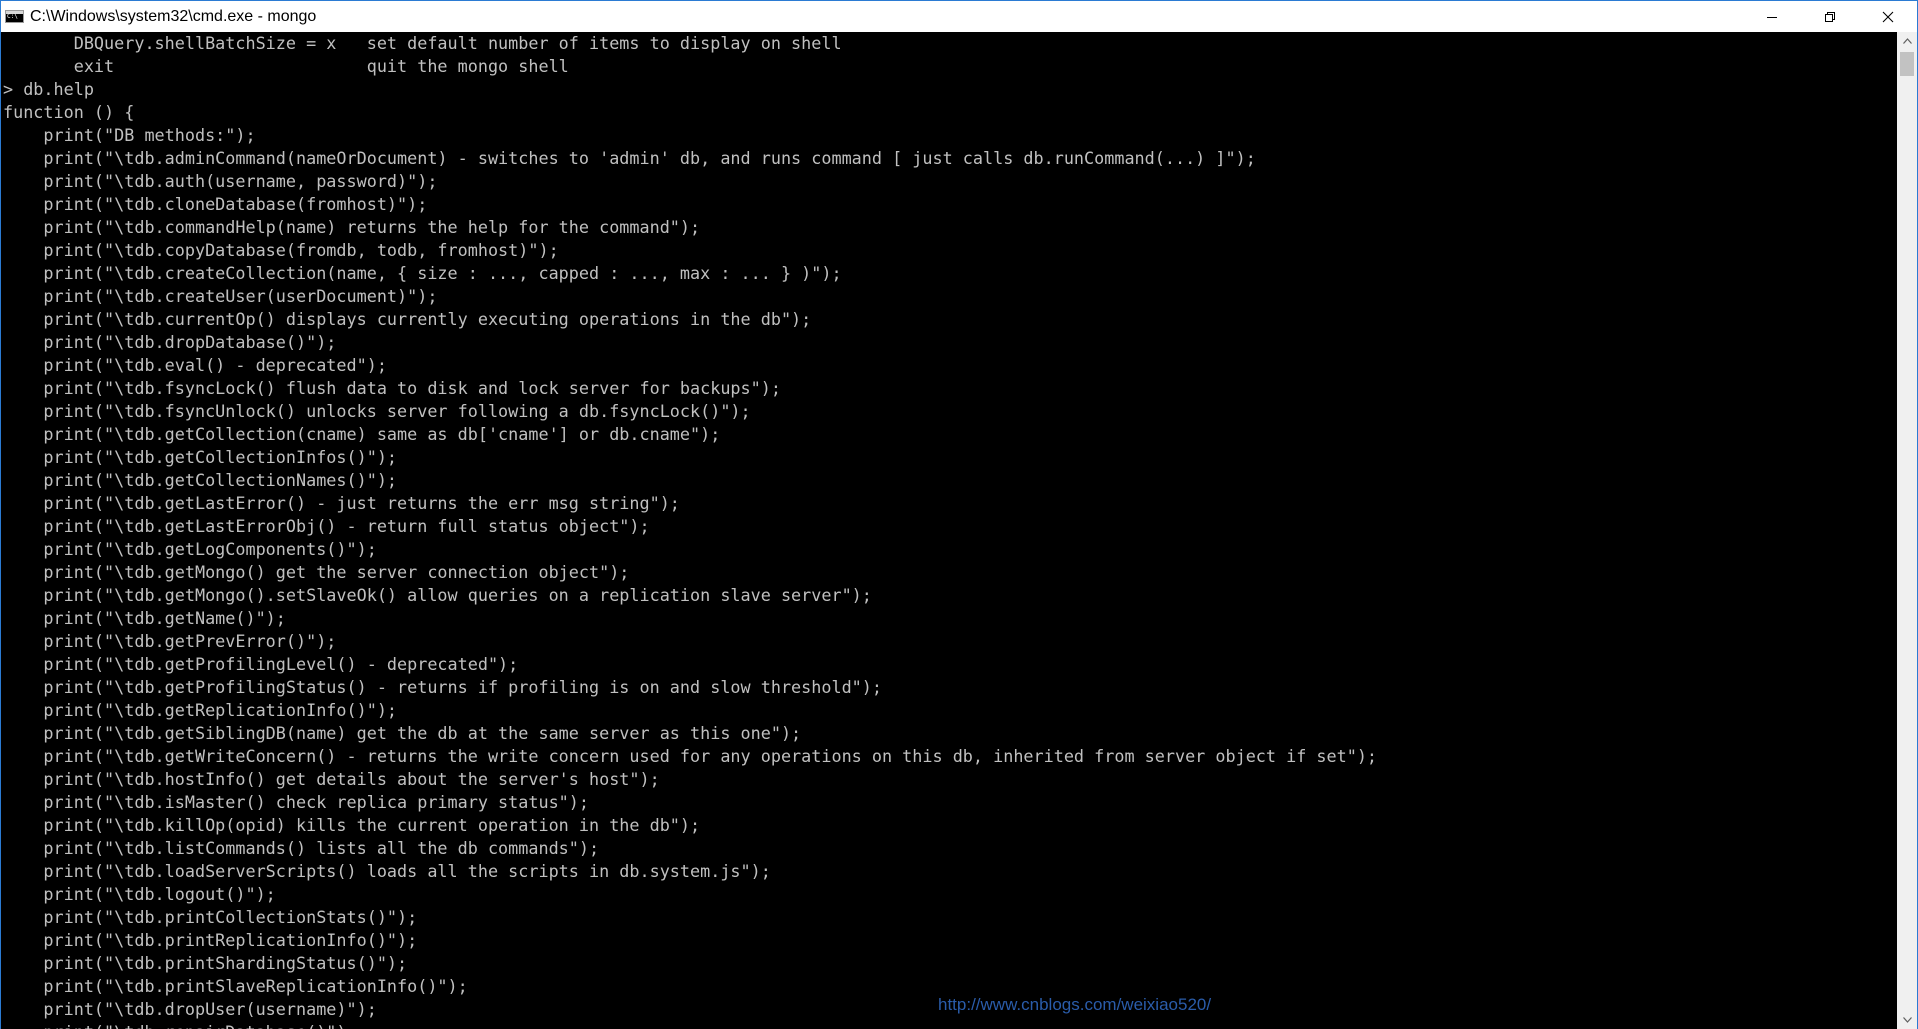  I want to click on console-line: function () {, so click(69, 112).